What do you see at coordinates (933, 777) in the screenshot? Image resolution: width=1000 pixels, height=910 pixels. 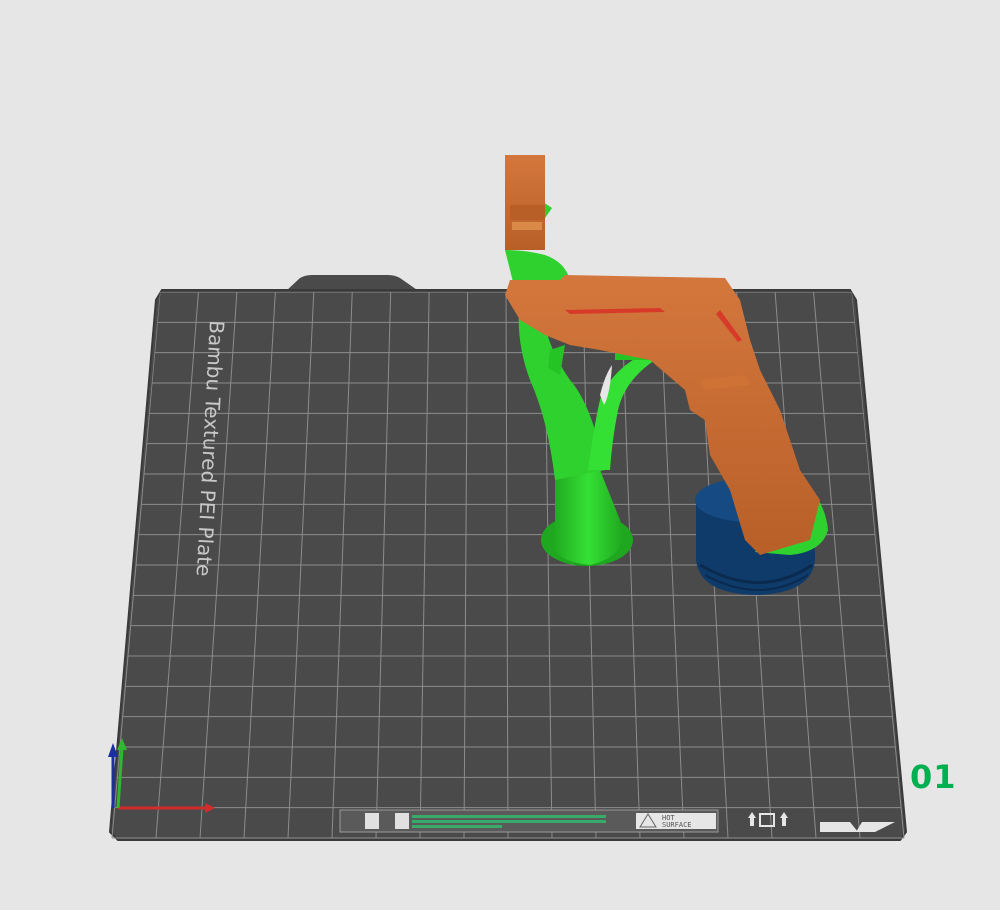 I see `plate-number: 01` at bounding box center [933, 777].